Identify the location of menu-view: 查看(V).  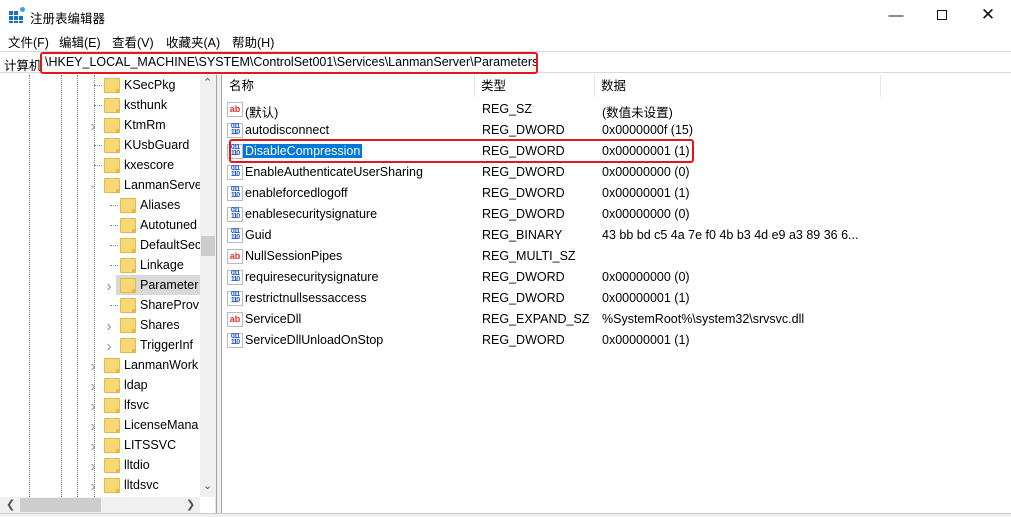
(133, 41).